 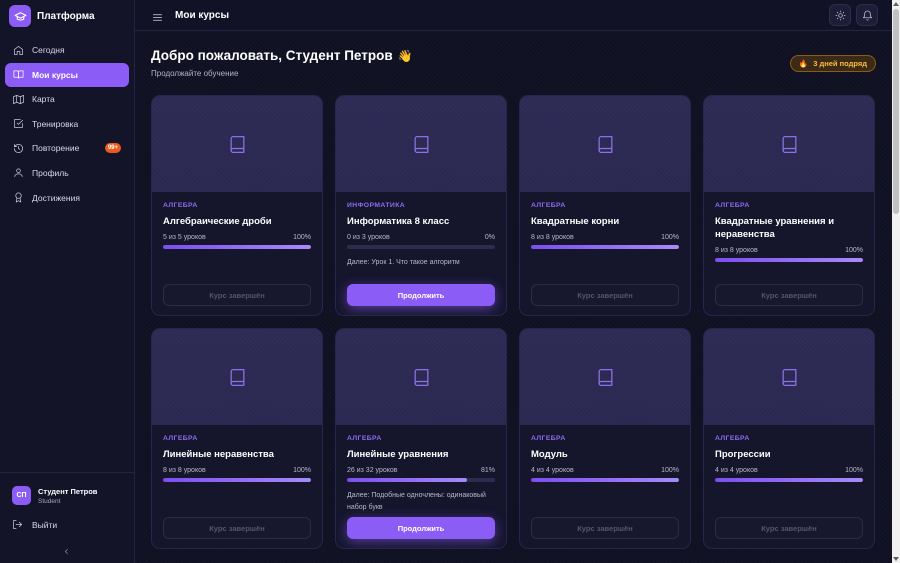 What do you see at coordinates (368, 237) in the screenshot?
I see `lessons-count: 0 из 3 уроков` at bounding box center [368, 237].